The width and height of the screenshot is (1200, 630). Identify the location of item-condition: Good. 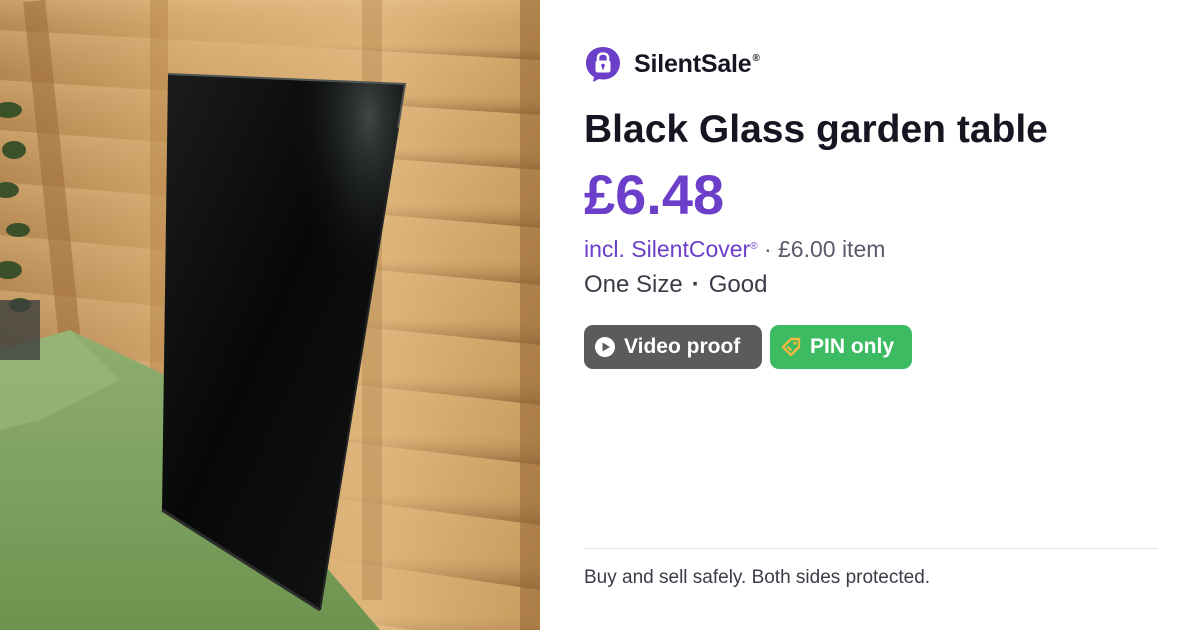
(738, 284).